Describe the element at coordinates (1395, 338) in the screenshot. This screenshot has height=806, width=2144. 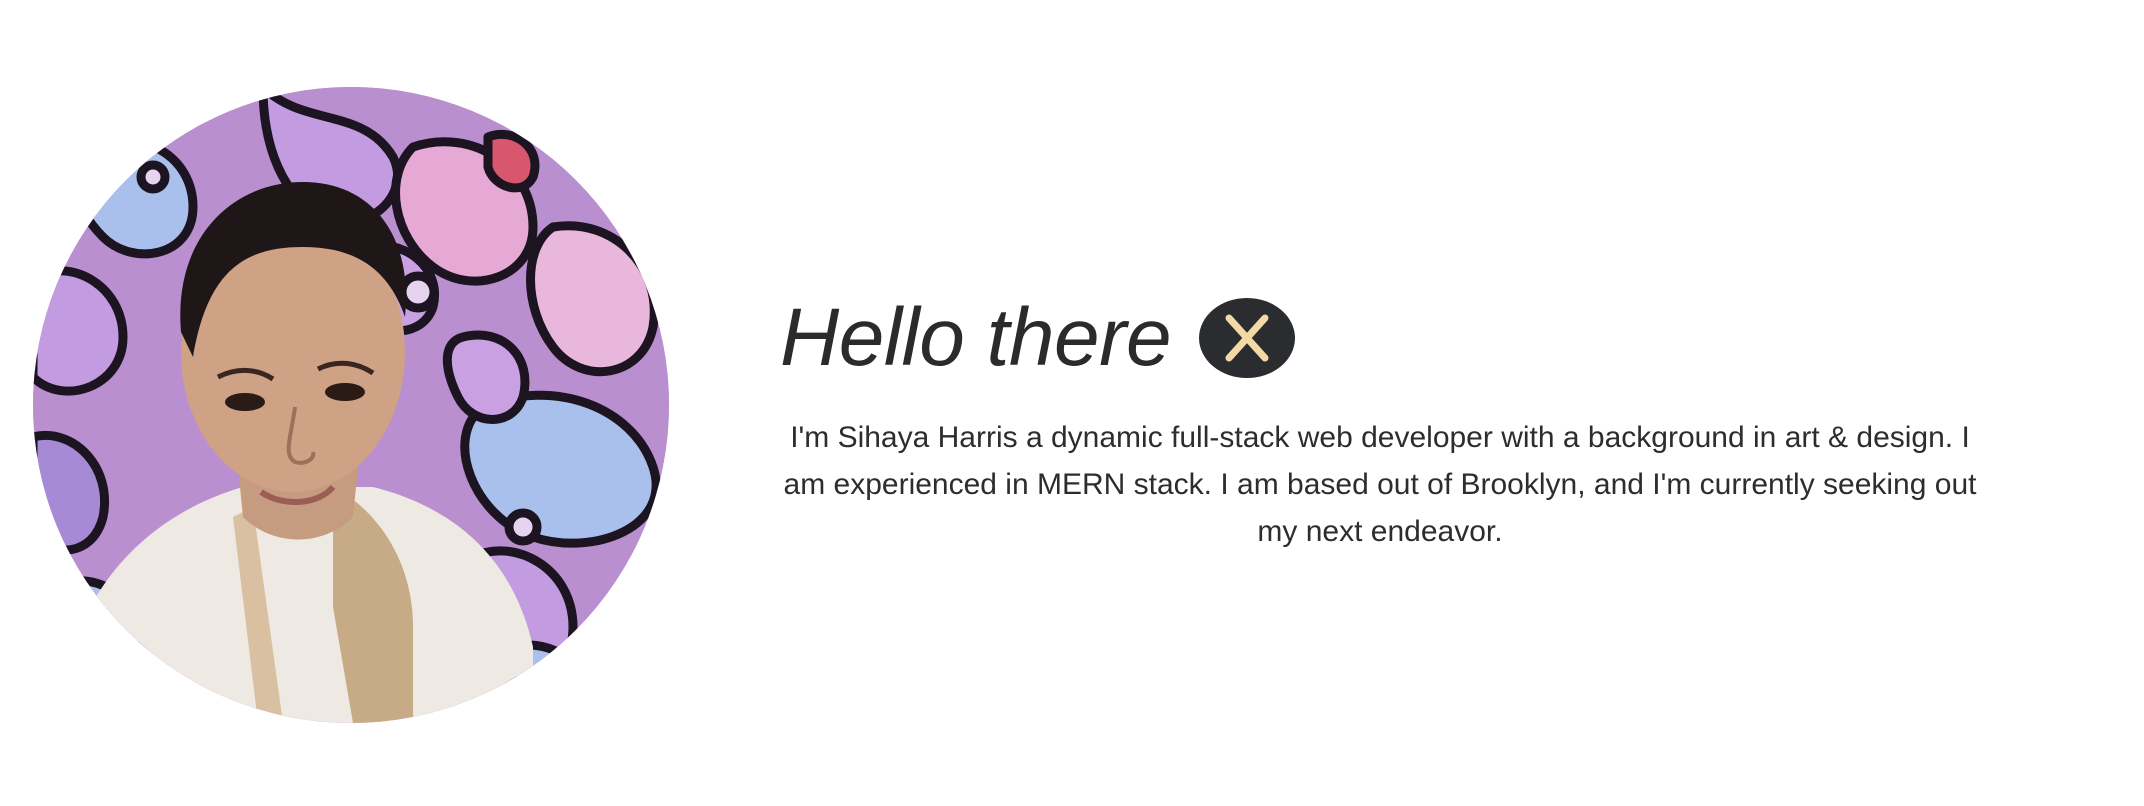
I see `greeting-row: Hello there` at that location.